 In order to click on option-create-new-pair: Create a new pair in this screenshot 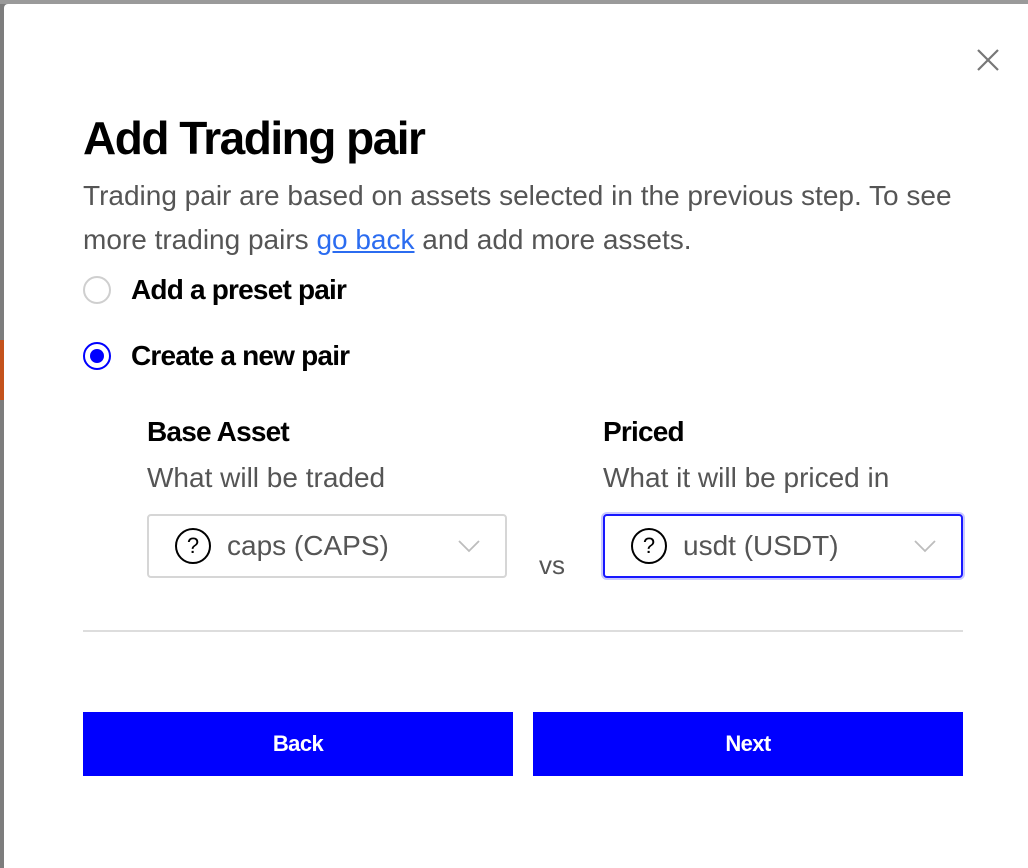, I will do `click(216, 356)`.